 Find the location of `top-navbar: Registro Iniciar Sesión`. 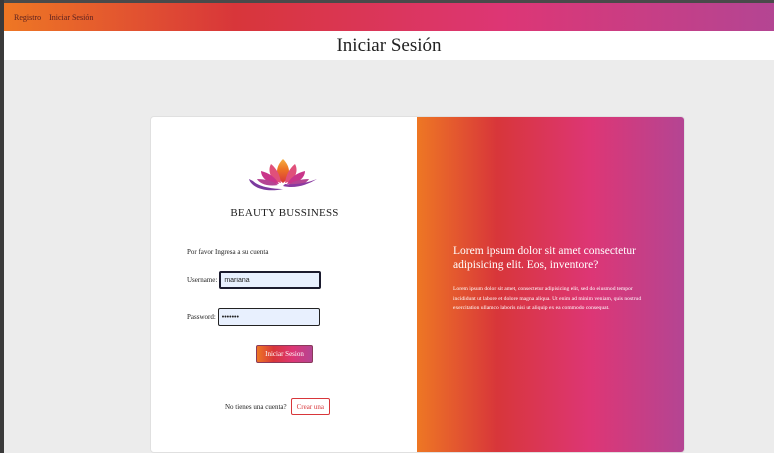

top-navbar: Registro Iniciar Sesión is located at coordinates (389, 17).